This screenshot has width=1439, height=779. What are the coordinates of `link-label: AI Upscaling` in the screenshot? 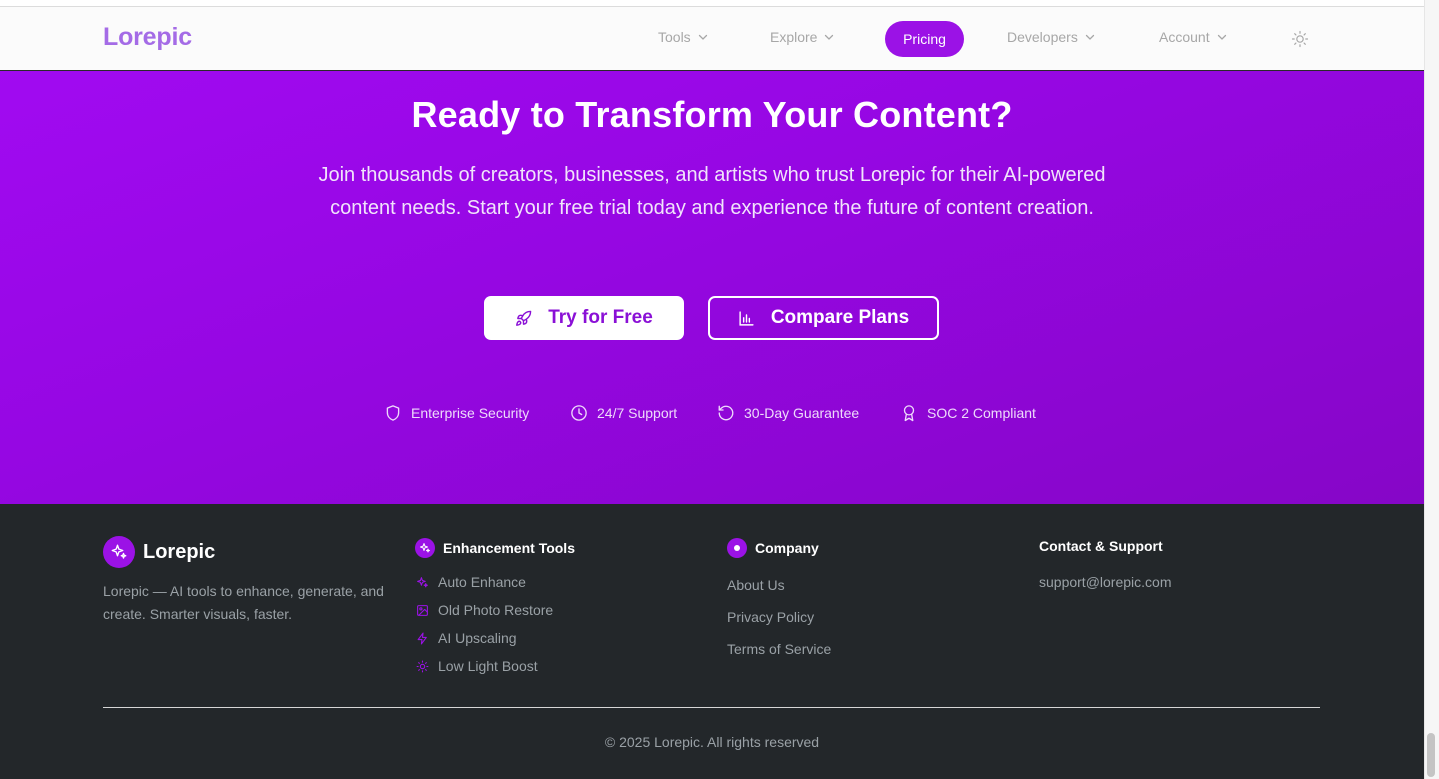 It's located at (477, 638).